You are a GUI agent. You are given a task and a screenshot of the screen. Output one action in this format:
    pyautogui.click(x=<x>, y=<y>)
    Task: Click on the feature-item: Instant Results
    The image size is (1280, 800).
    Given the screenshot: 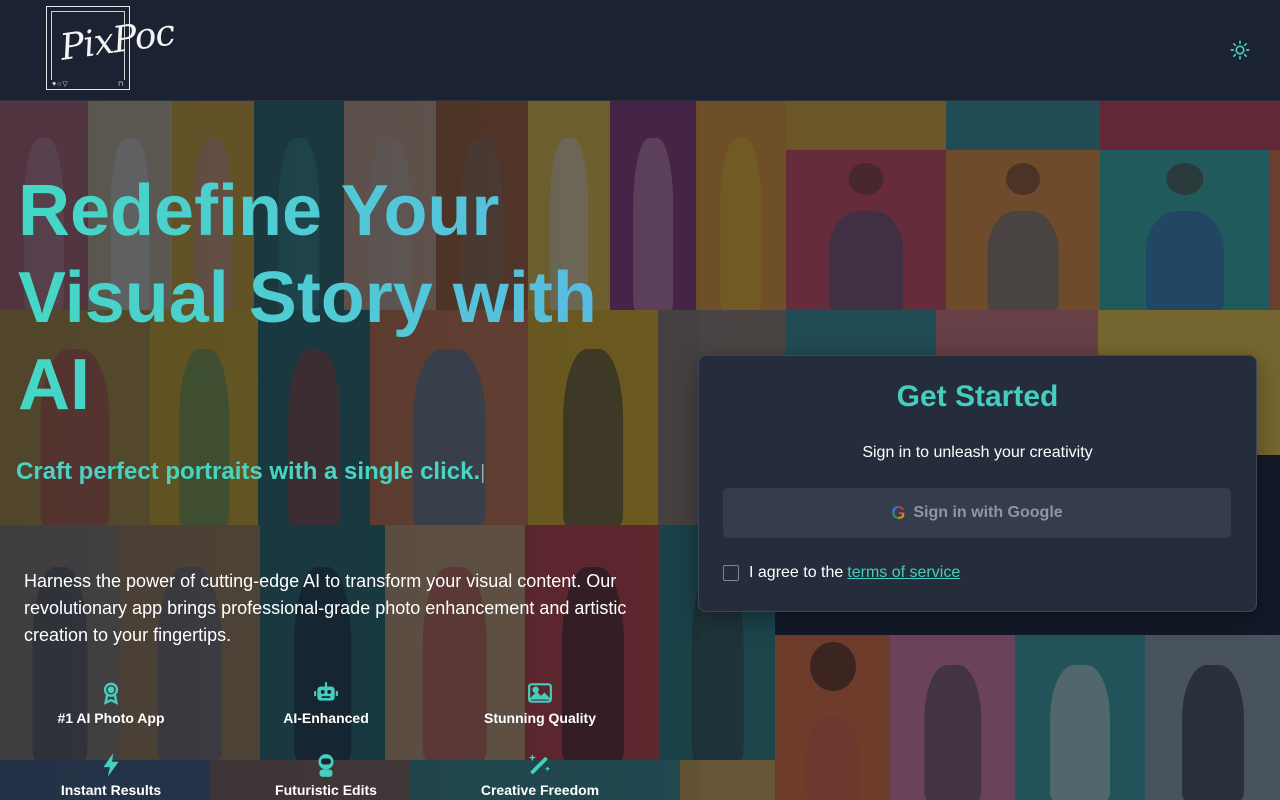 What is the action you would take?
    pyautogui.click(x=111, y=775)
    